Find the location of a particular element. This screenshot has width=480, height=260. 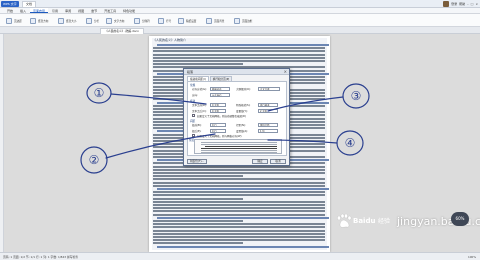

dialog-title-bar: 段落 × is located at coordinates (236, 72).